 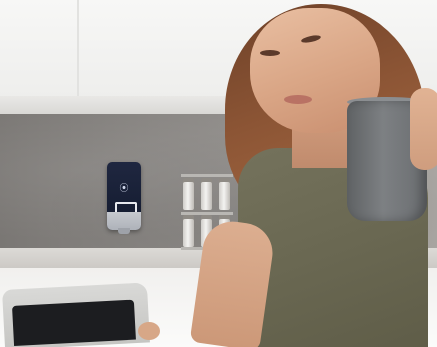 I want to click on hand-holding-mug, so click(x=423, y=129).